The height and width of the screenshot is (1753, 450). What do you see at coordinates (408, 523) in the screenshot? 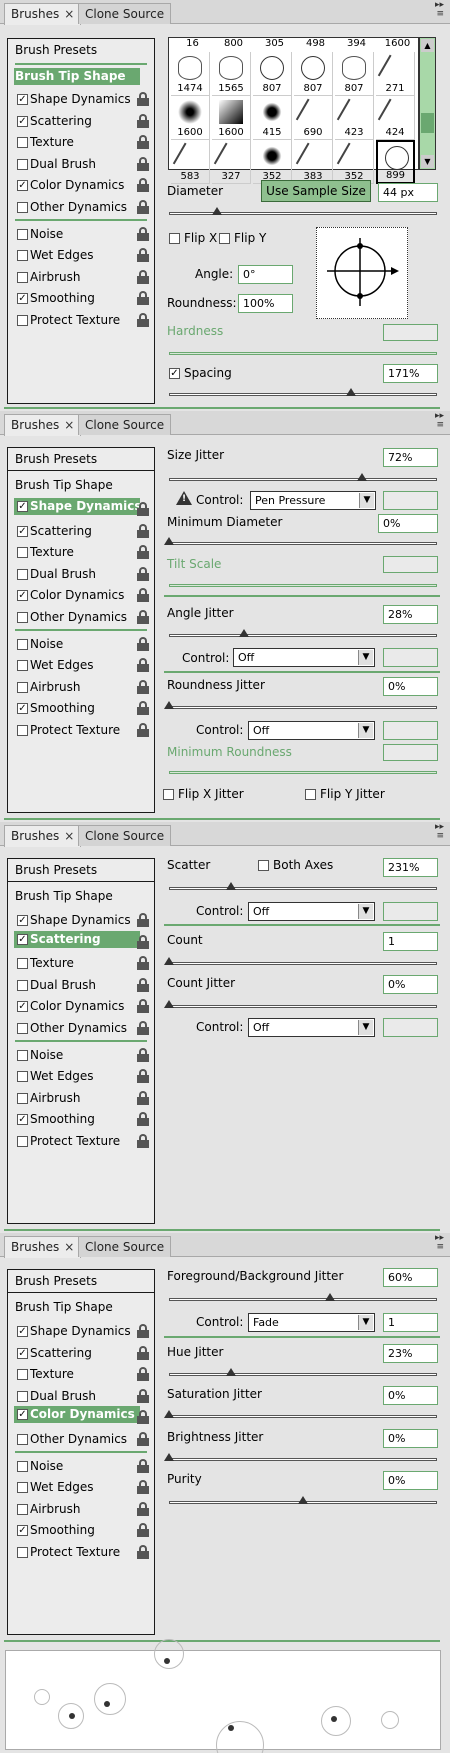
I see `min-diameter-field: 0%` at bounding box center [408, 523].